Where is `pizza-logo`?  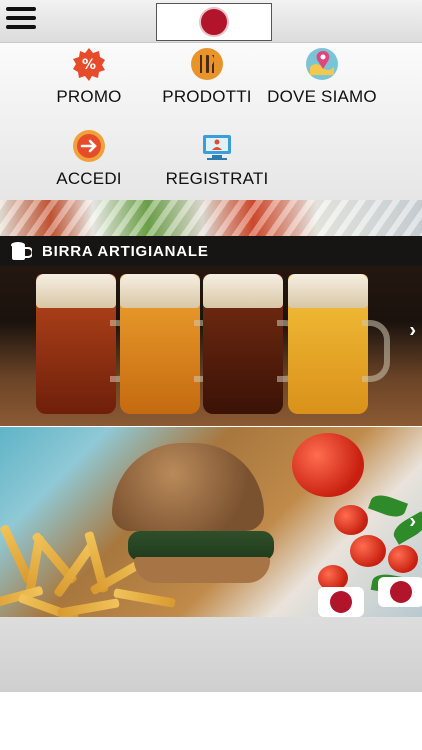 pizza-logo is located at coordinates (214, 22).